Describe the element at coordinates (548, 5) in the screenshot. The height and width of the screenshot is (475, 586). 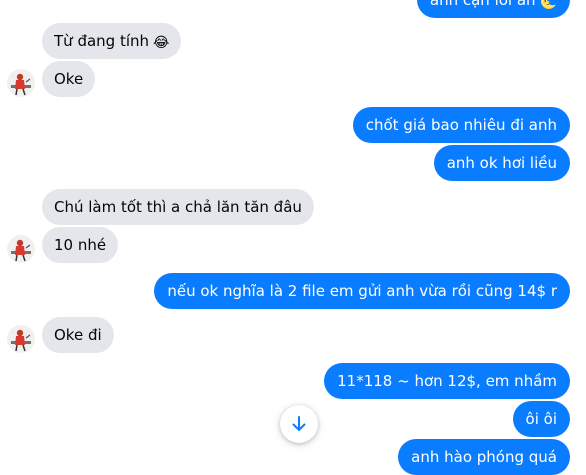
I see `moon-emoji-icon: 🌜` at that location.